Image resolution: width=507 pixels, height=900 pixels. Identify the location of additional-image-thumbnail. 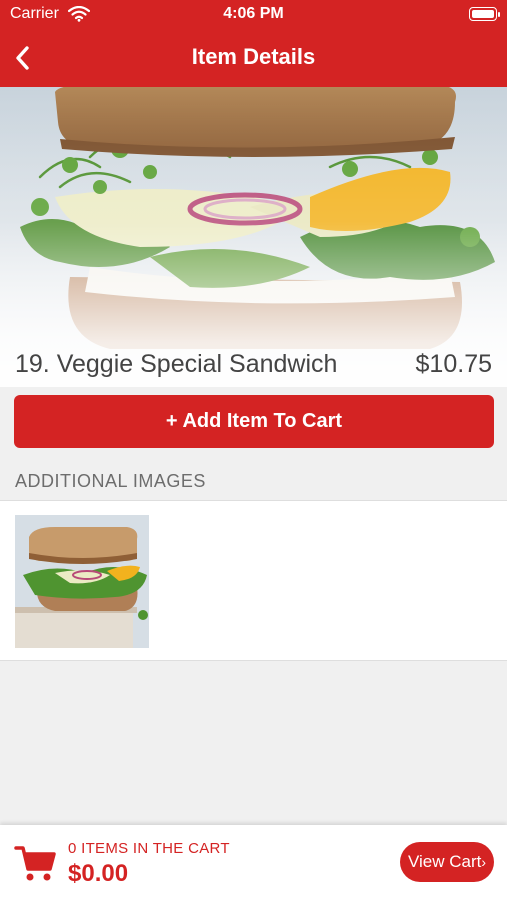
(82, 581).